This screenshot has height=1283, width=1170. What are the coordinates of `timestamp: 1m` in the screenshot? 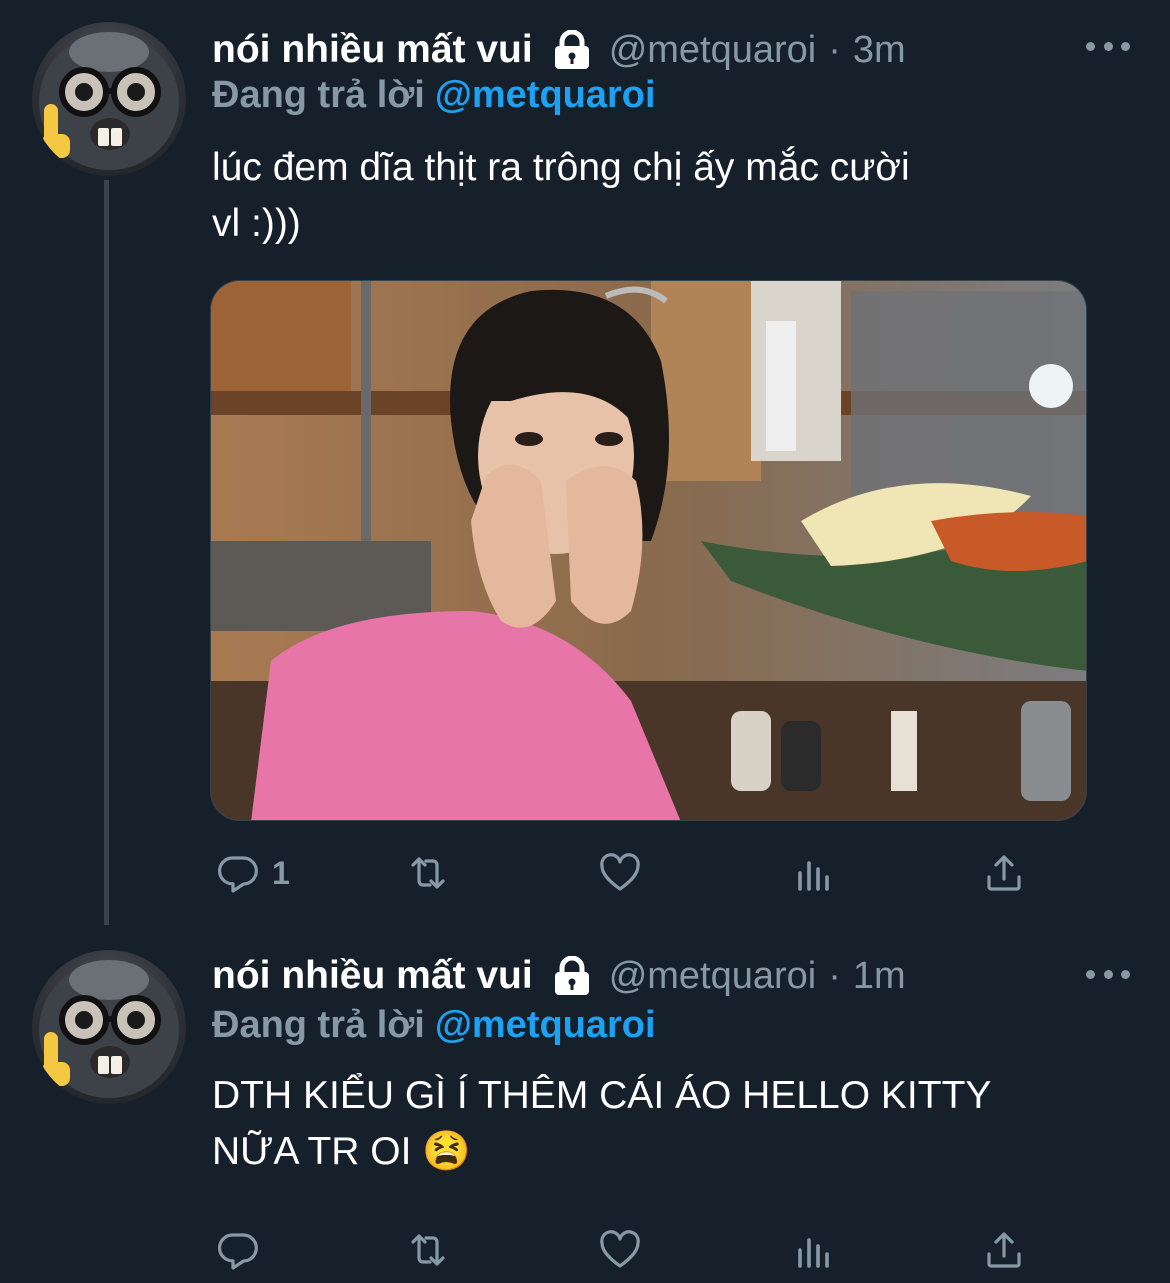 It's located at (879, 976).